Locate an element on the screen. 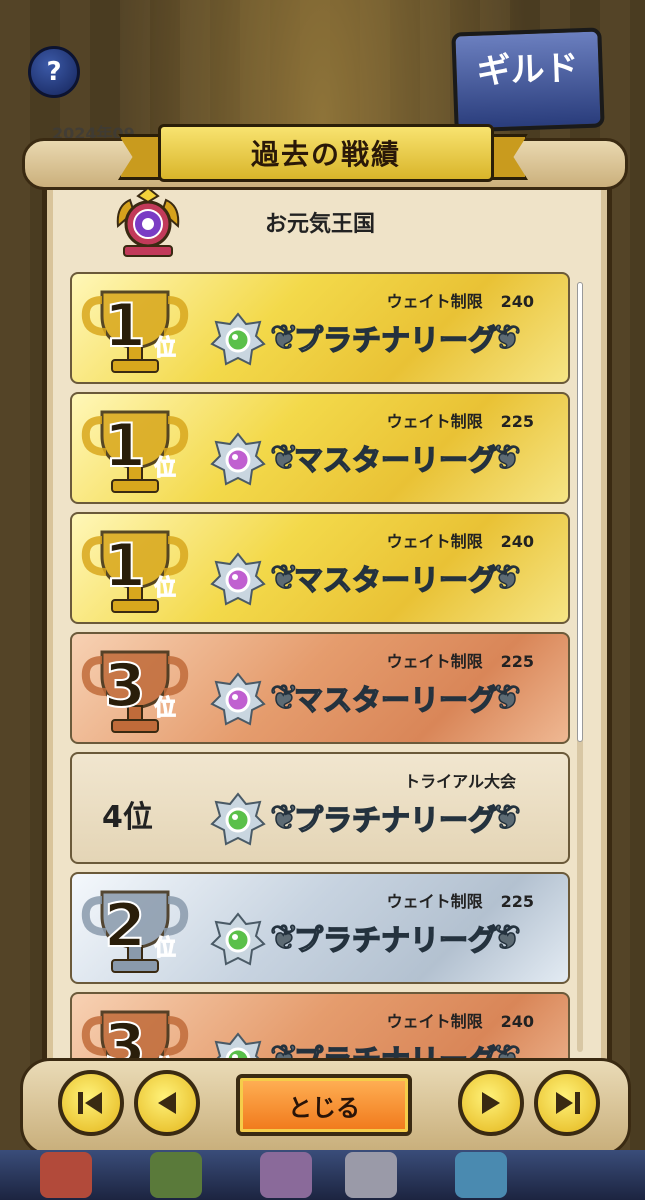  next-page-icon is located at coordinates (491, 1103).